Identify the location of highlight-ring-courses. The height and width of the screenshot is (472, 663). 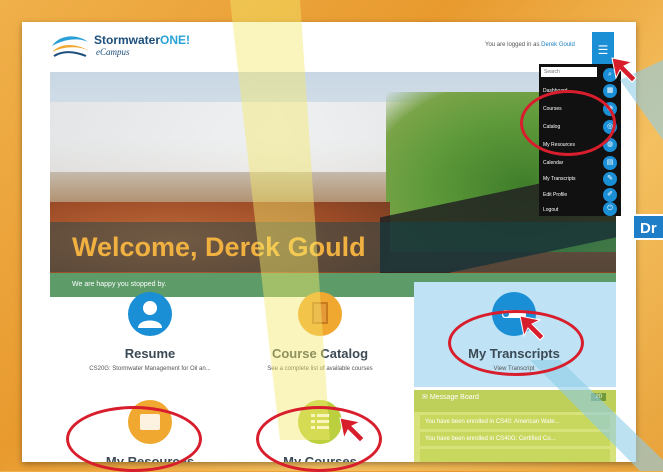
(319, 439).